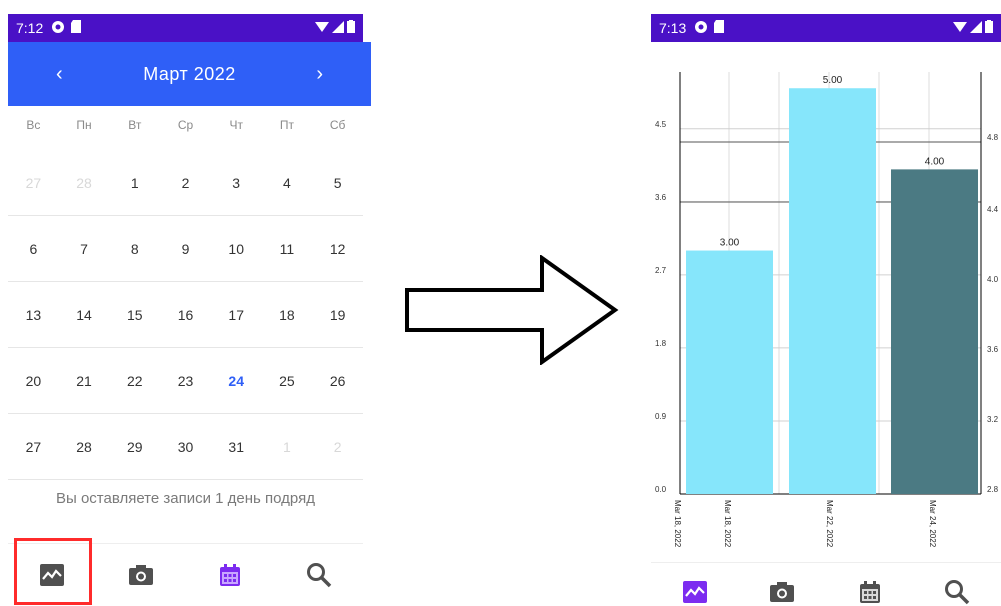 The width and height of the screenshot is (1001, 606). What do you see at coordinates (960, 28) in the screenshot?
I see `wifi-icon` at bounding box center [960, 28].